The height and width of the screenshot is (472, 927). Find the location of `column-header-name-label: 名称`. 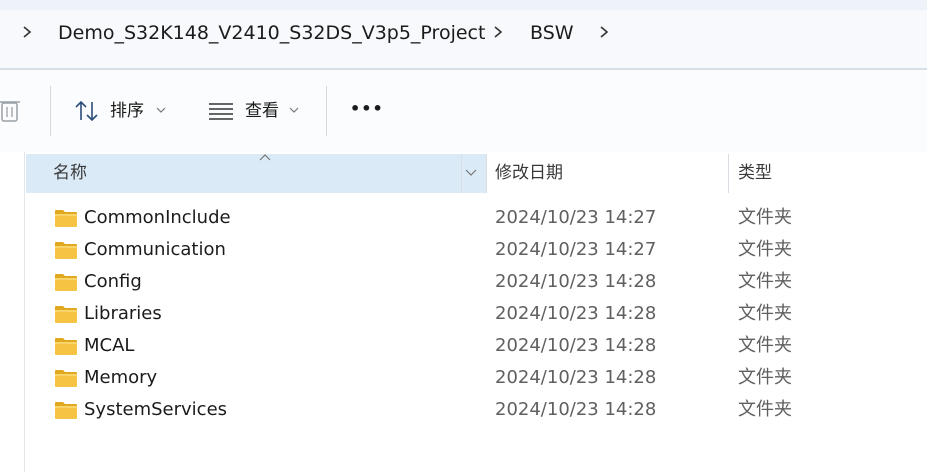

column-header-name-label: 名称 is located at coordinates (70, 173).